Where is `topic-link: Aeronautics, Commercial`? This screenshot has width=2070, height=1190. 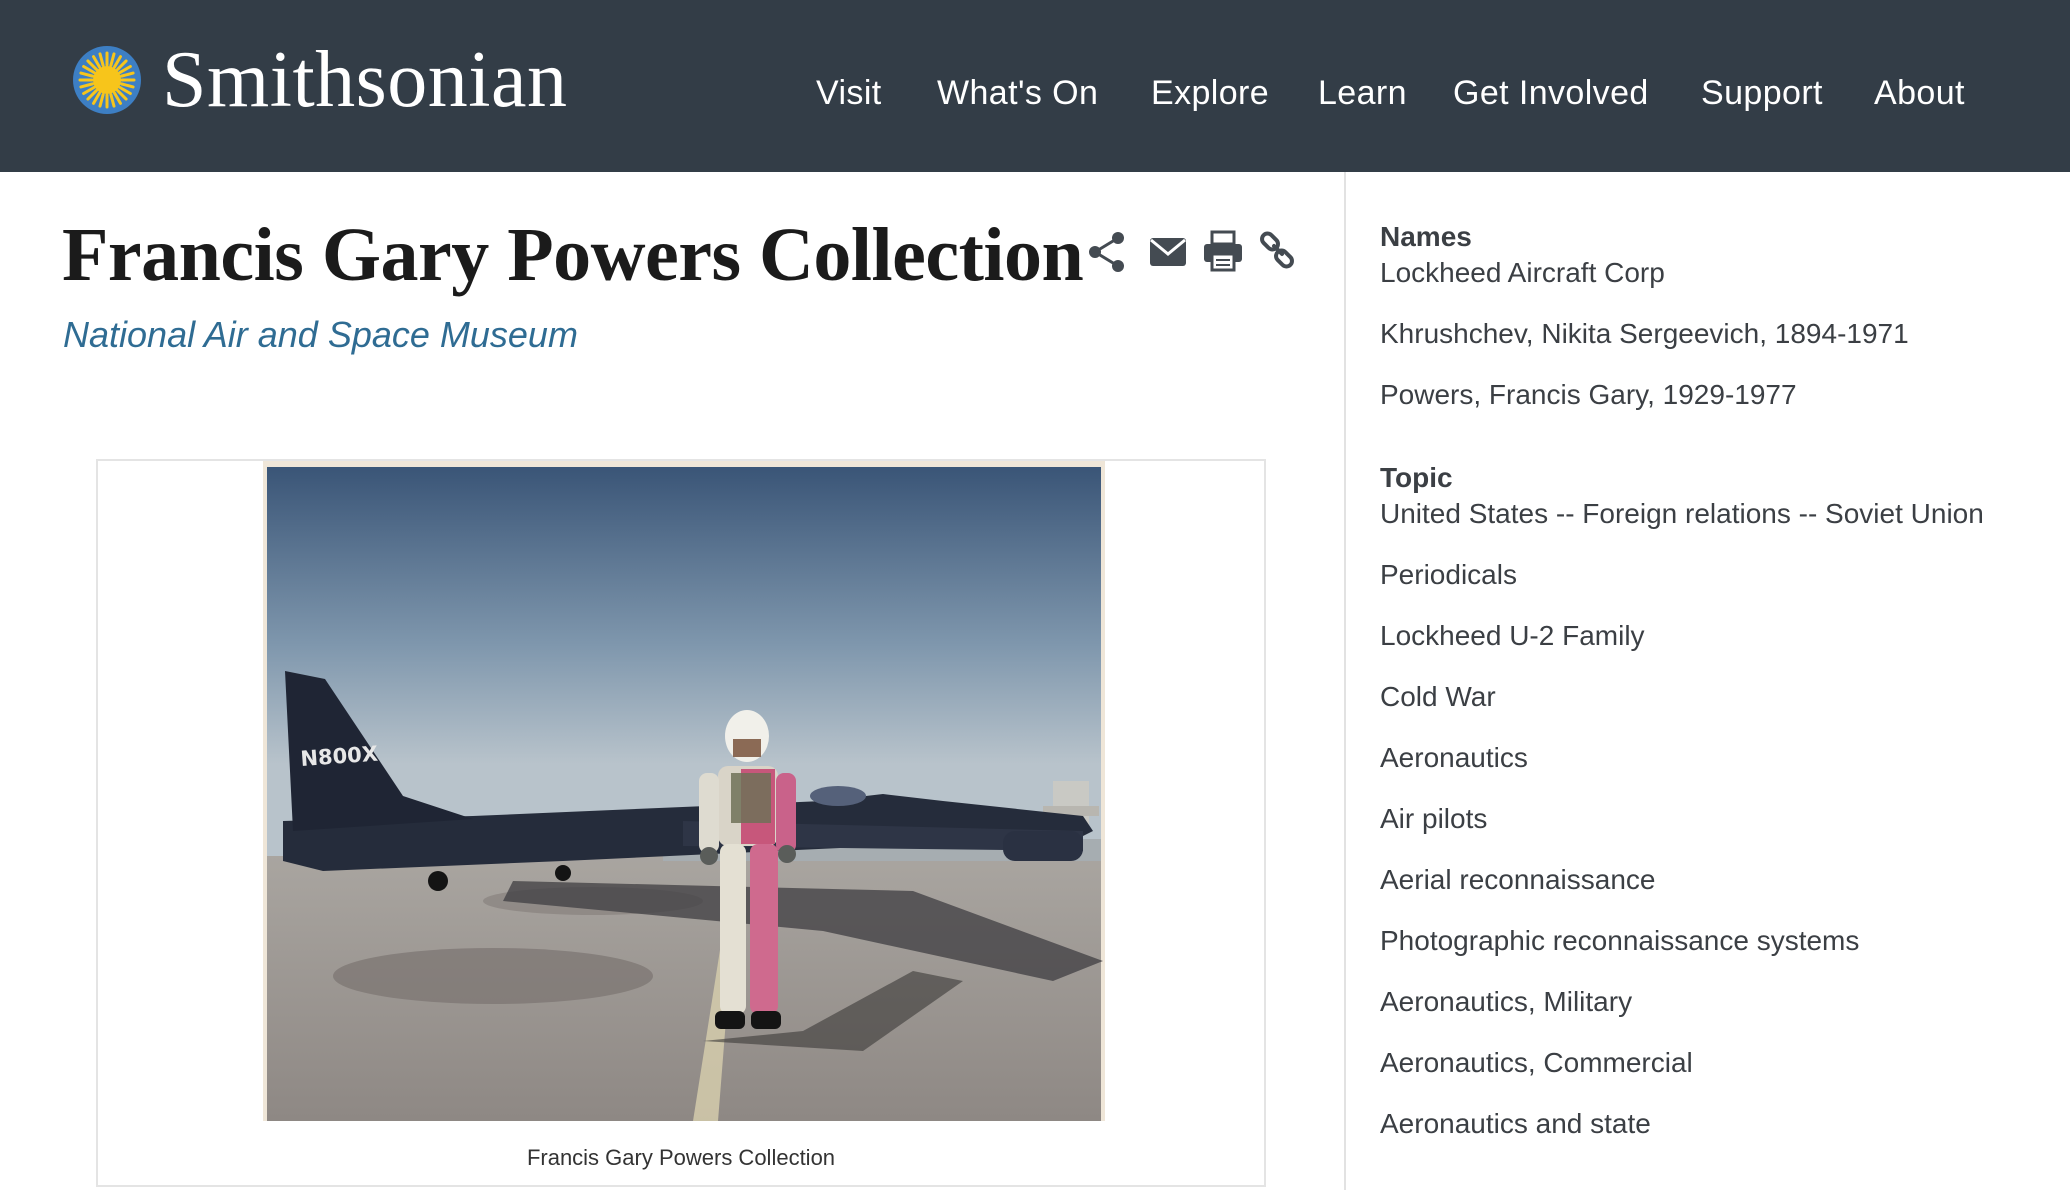
topic-link: Aeronautics, Commercial is located at coordinates (1710, 1076).